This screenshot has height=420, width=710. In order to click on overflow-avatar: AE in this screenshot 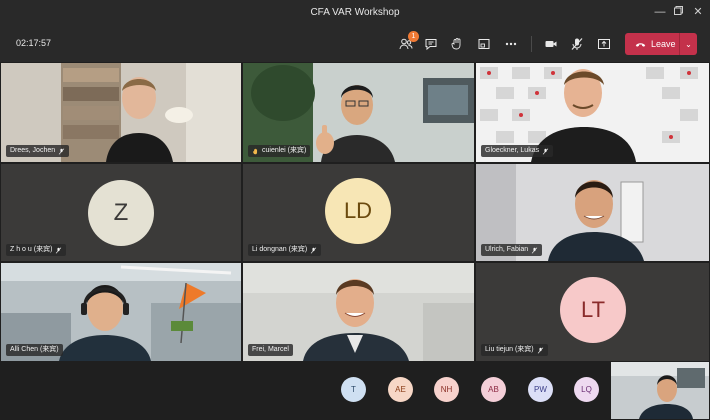, I will do `click(400, 389)`.